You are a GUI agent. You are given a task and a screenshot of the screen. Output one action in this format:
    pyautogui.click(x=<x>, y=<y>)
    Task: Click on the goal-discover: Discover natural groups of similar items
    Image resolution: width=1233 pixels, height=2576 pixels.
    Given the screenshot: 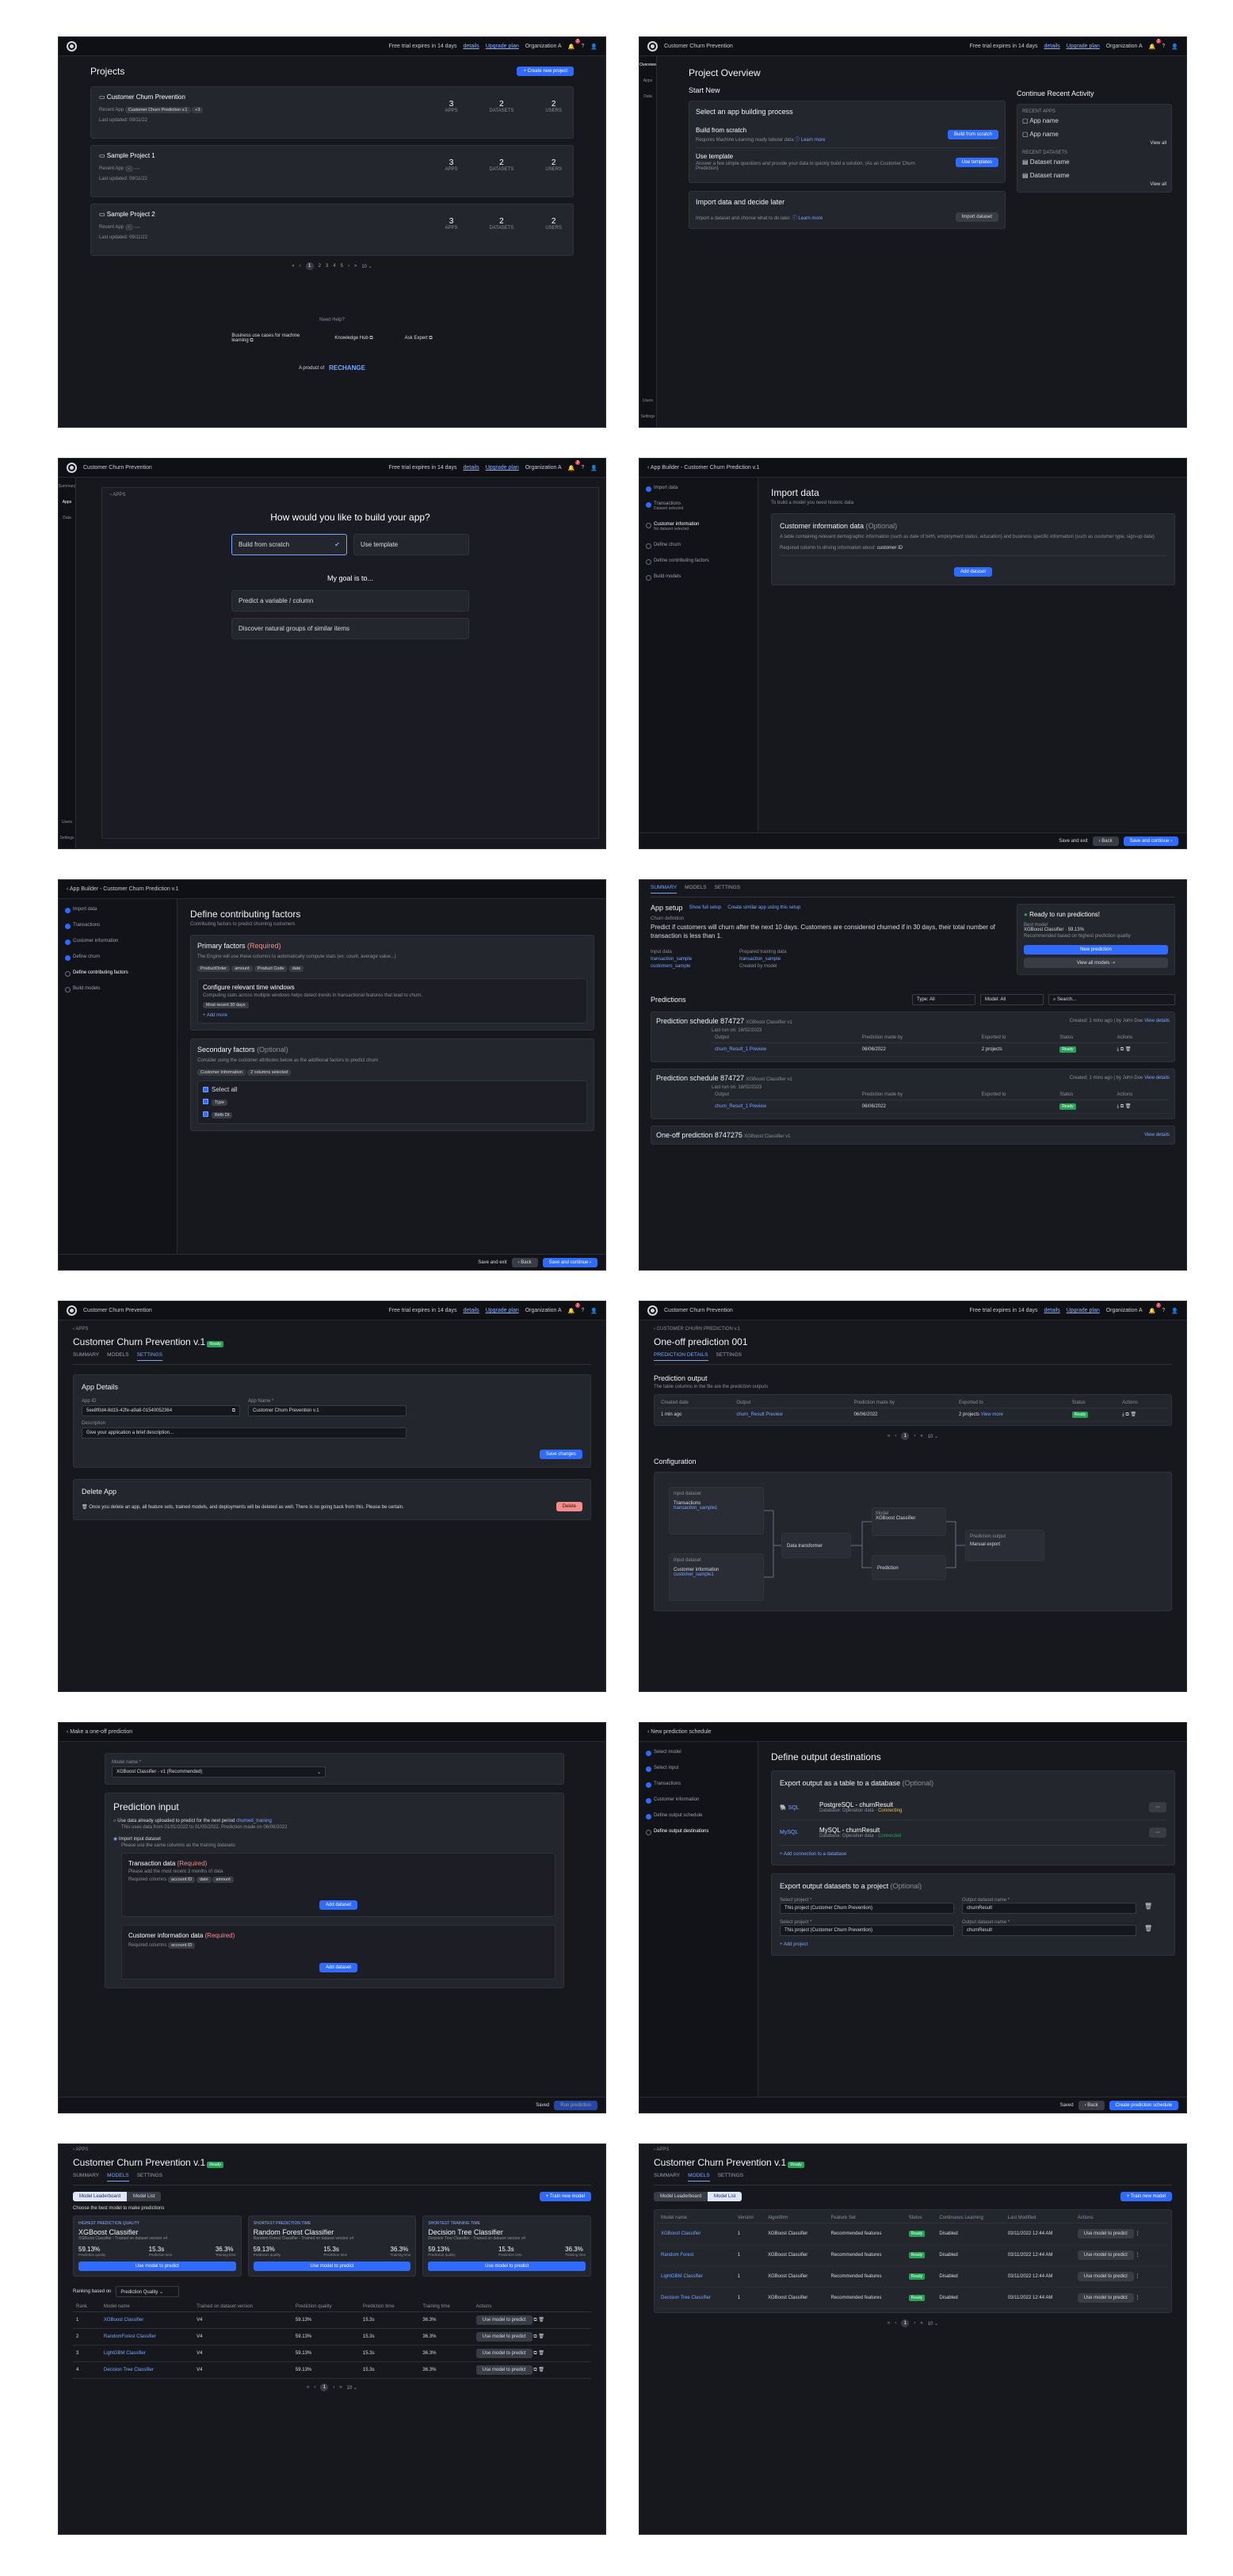 What is the action you would take?
    pyautogui.click(x=350, y=628)
    